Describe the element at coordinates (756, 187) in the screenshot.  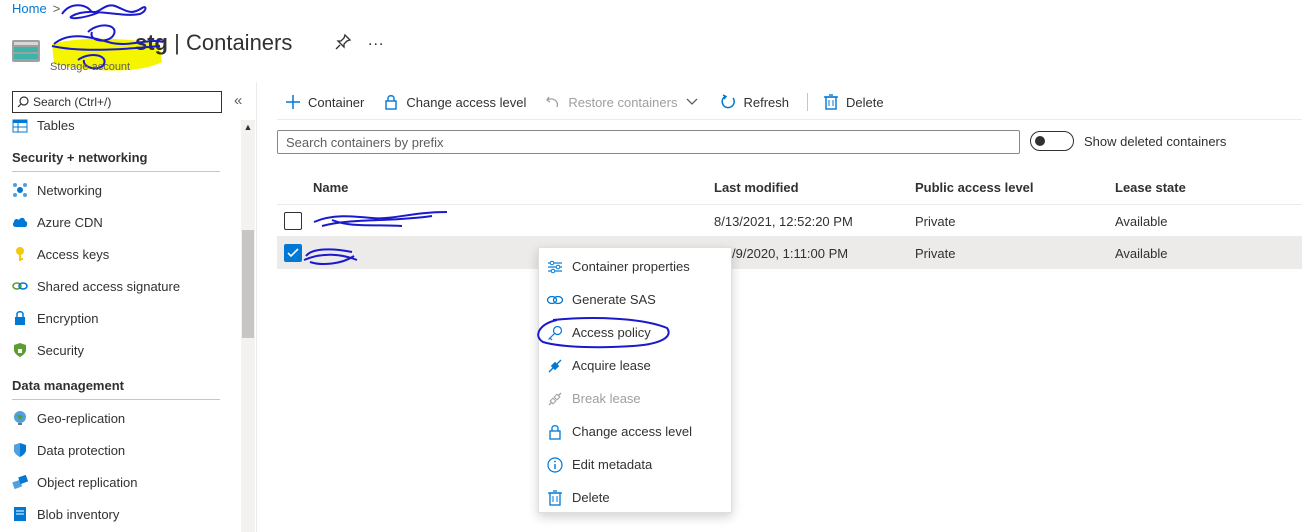
I see `column-header-last-modified: Last modified` at that location.